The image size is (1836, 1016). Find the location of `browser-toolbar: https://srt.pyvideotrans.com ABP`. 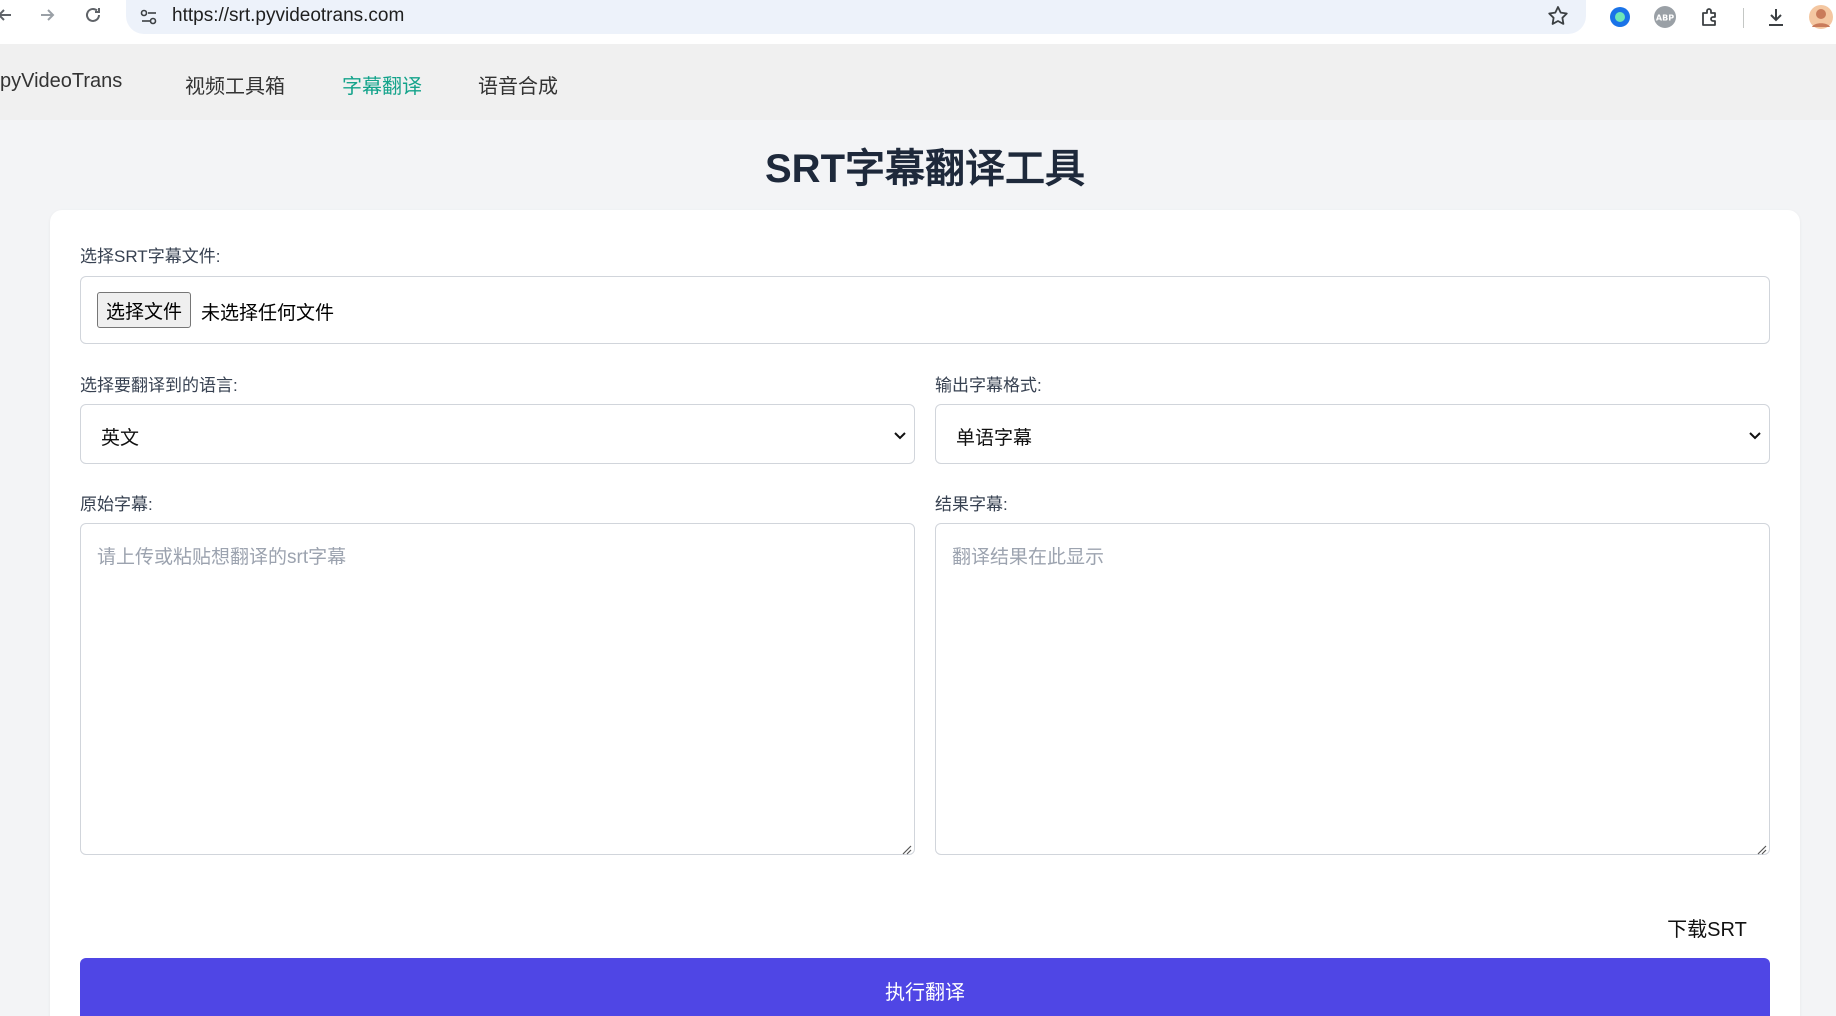

browser-toolbar: https://srt.pyvideotrans.com ABP is located at coordinates (918, 22).